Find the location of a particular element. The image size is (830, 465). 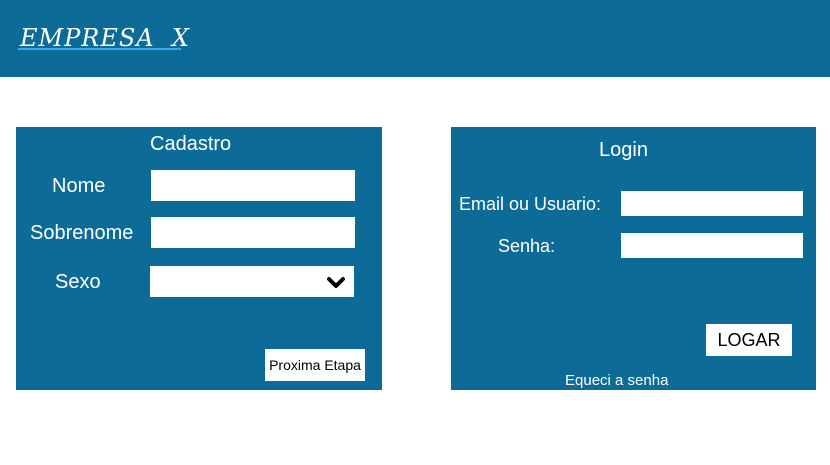

sobrenome-label: Sobrenome is located at coordinates (82, 233).